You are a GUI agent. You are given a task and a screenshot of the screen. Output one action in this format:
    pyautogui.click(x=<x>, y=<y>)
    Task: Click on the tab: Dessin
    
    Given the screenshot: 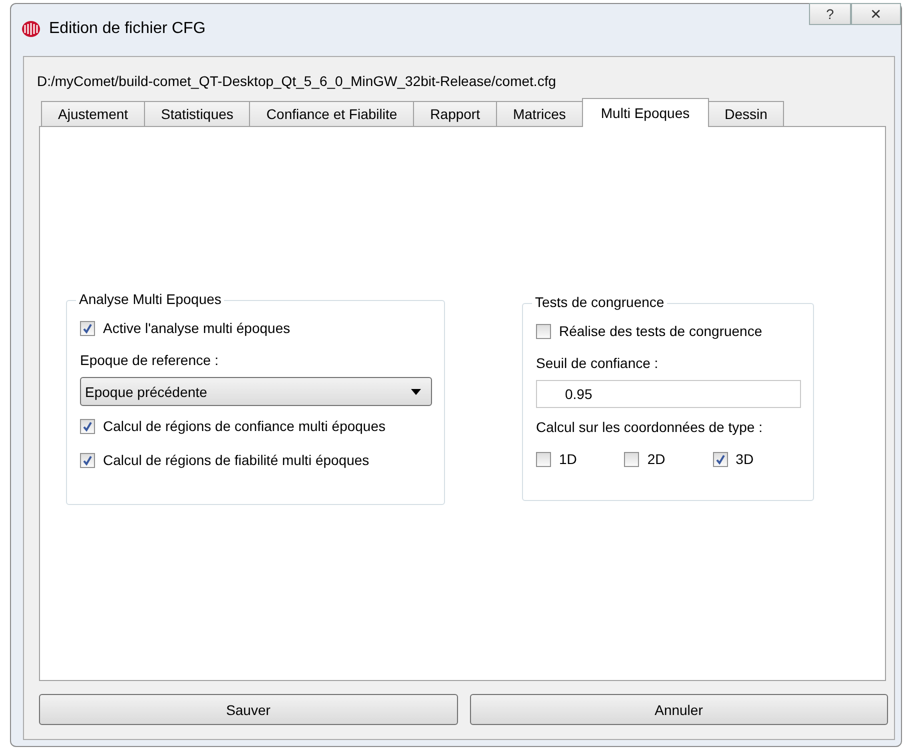 What is the action you would take?
    pyautogui.click(x=746, y=113)
    